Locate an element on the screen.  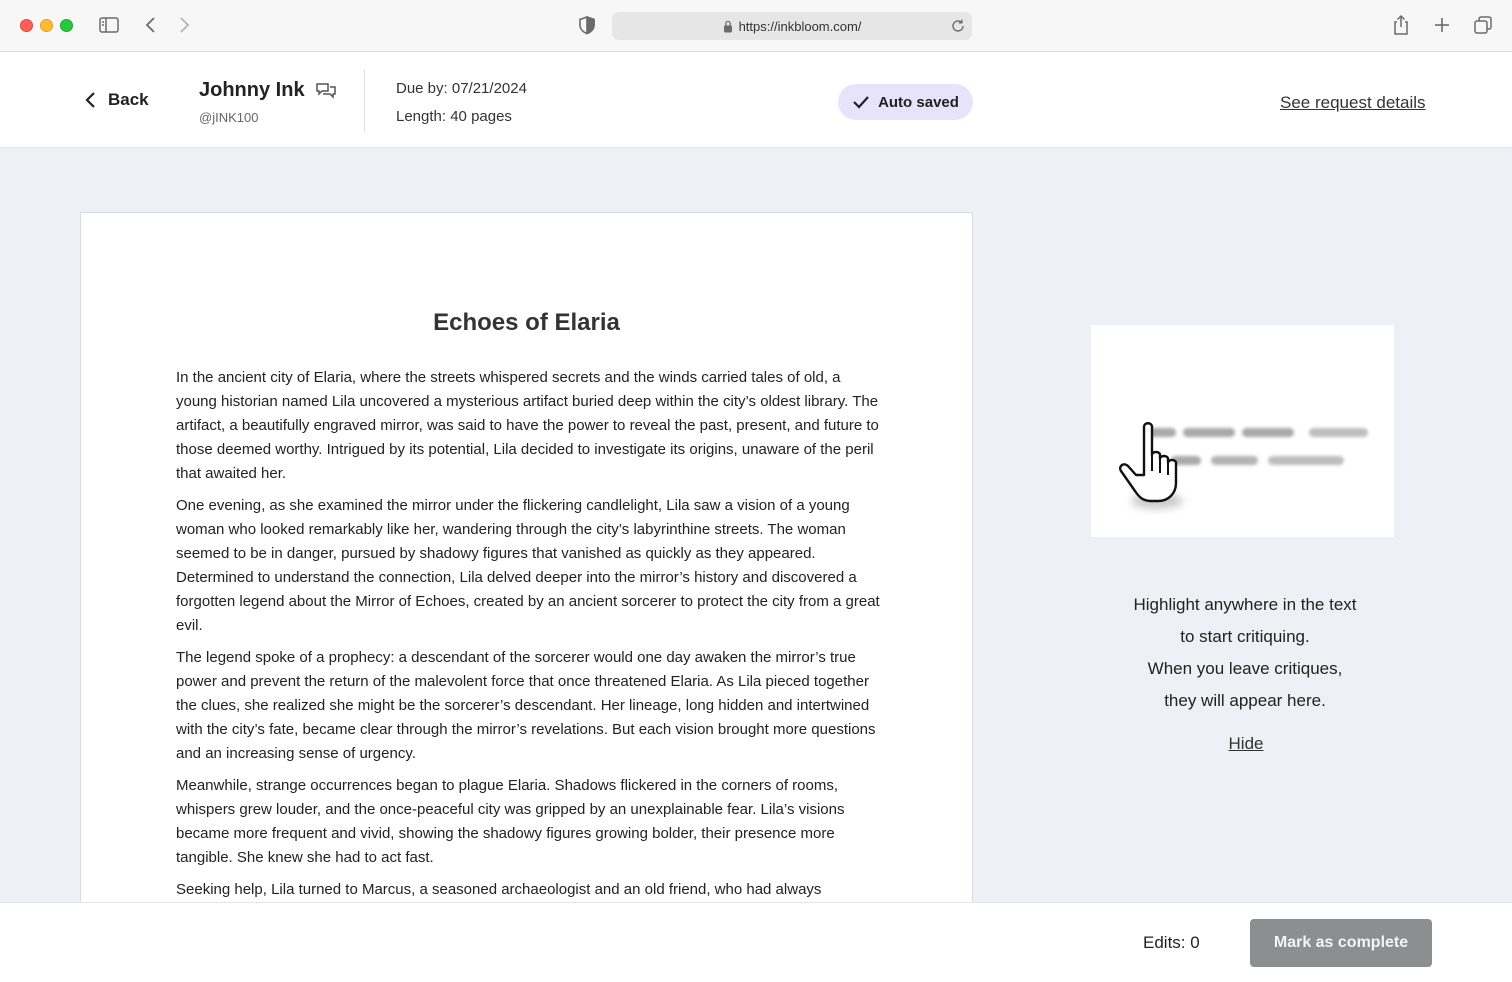
text-lines-graphic is located at coordinates (1257, 446).